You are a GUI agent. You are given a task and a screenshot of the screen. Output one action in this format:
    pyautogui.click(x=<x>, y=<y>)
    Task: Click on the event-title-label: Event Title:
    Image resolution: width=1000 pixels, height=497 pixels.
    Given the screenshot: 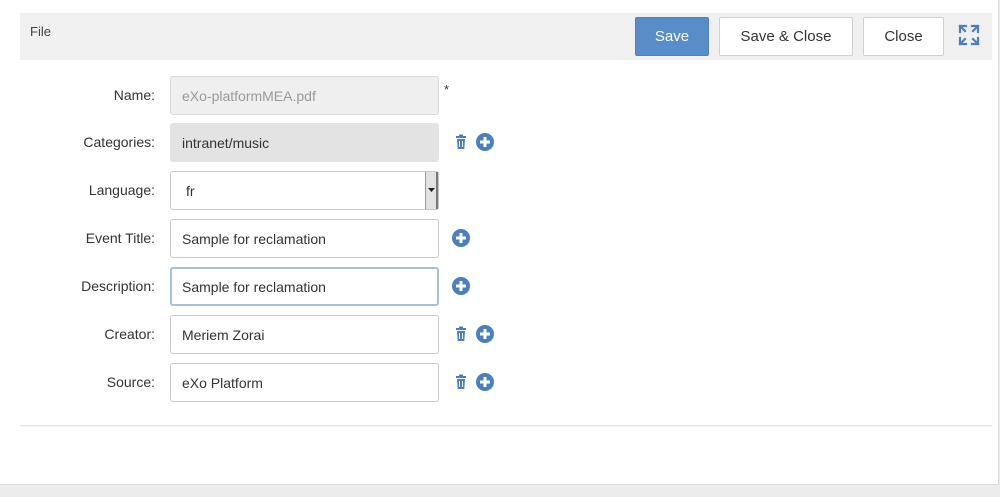 What is the action you would take?
    pyautogui.click(x=120, y=238)
    